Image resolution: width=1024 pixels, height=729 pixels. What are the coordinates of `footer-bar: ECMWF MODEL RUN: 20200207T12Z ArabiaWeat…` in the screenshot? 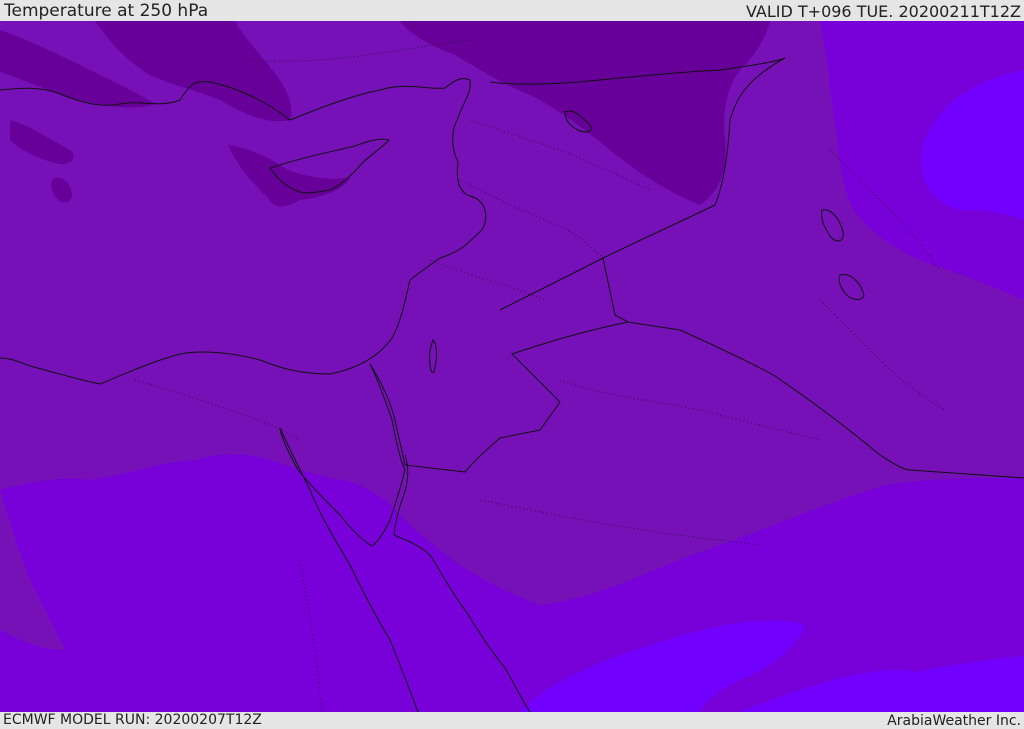 It's located at (512, 720).